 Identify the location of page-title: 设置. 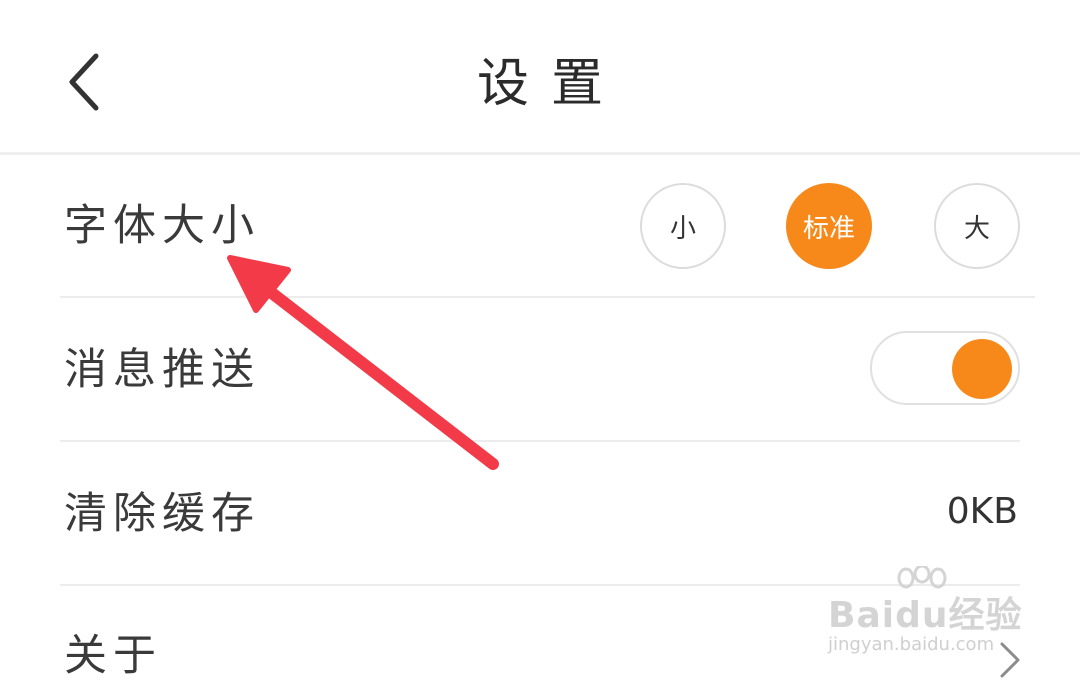
(550, 84).